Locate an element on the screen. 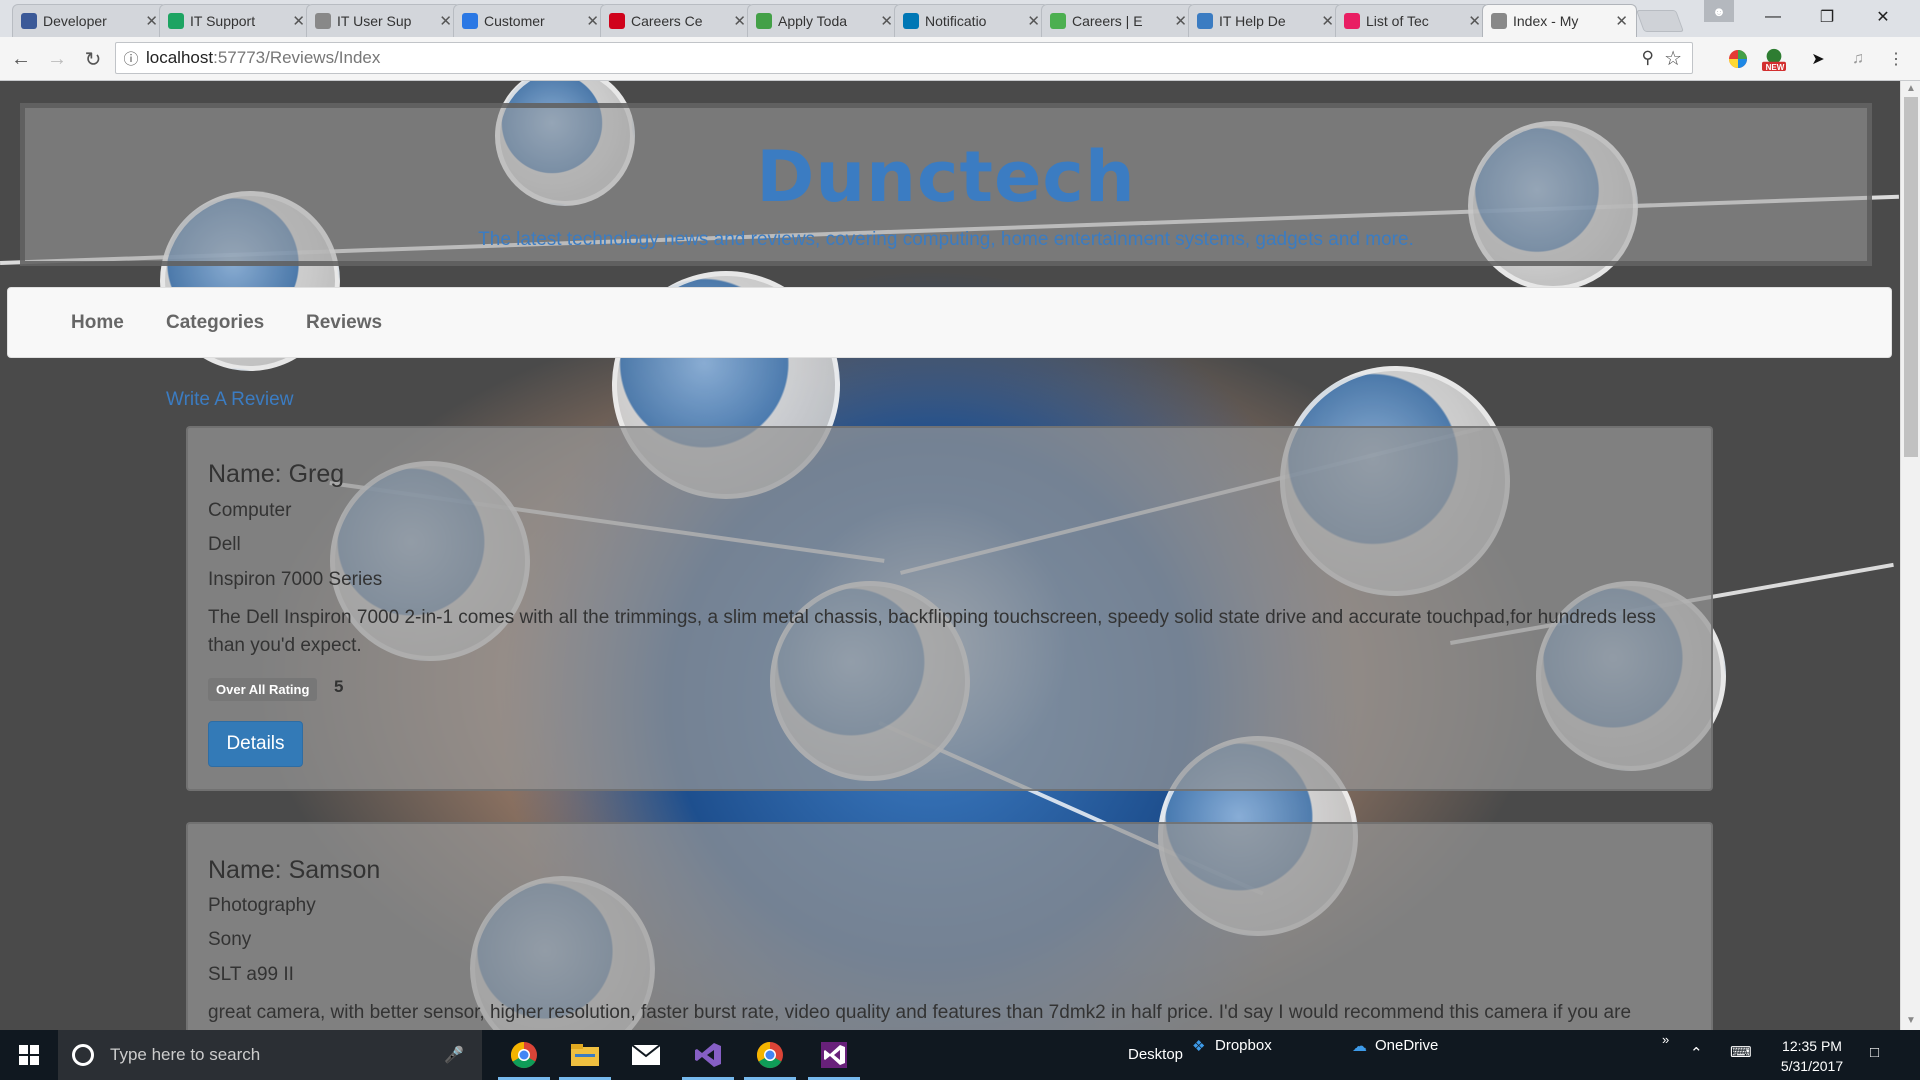 The image size is (1920, 1080). scroll-up-arrow-icon: ▲ is located at coordinates (1911, 88).